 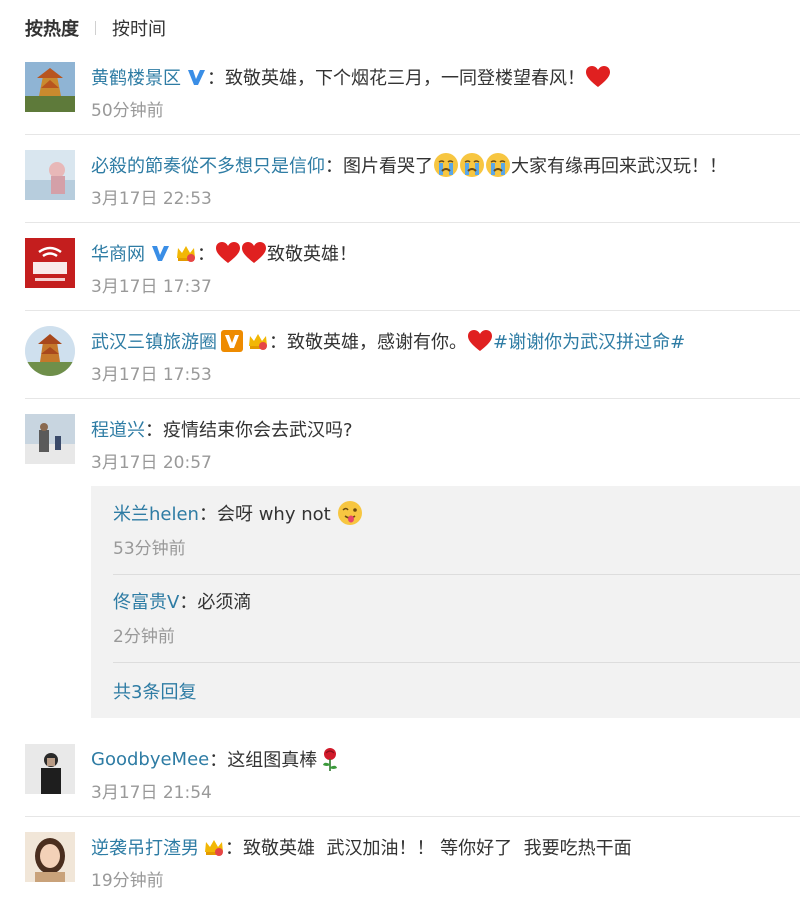 What do you see at coordinates (154, 341) in the screenshot?
I see `username: 武汉三镇旅游圈` at bounding box center [154, 341].